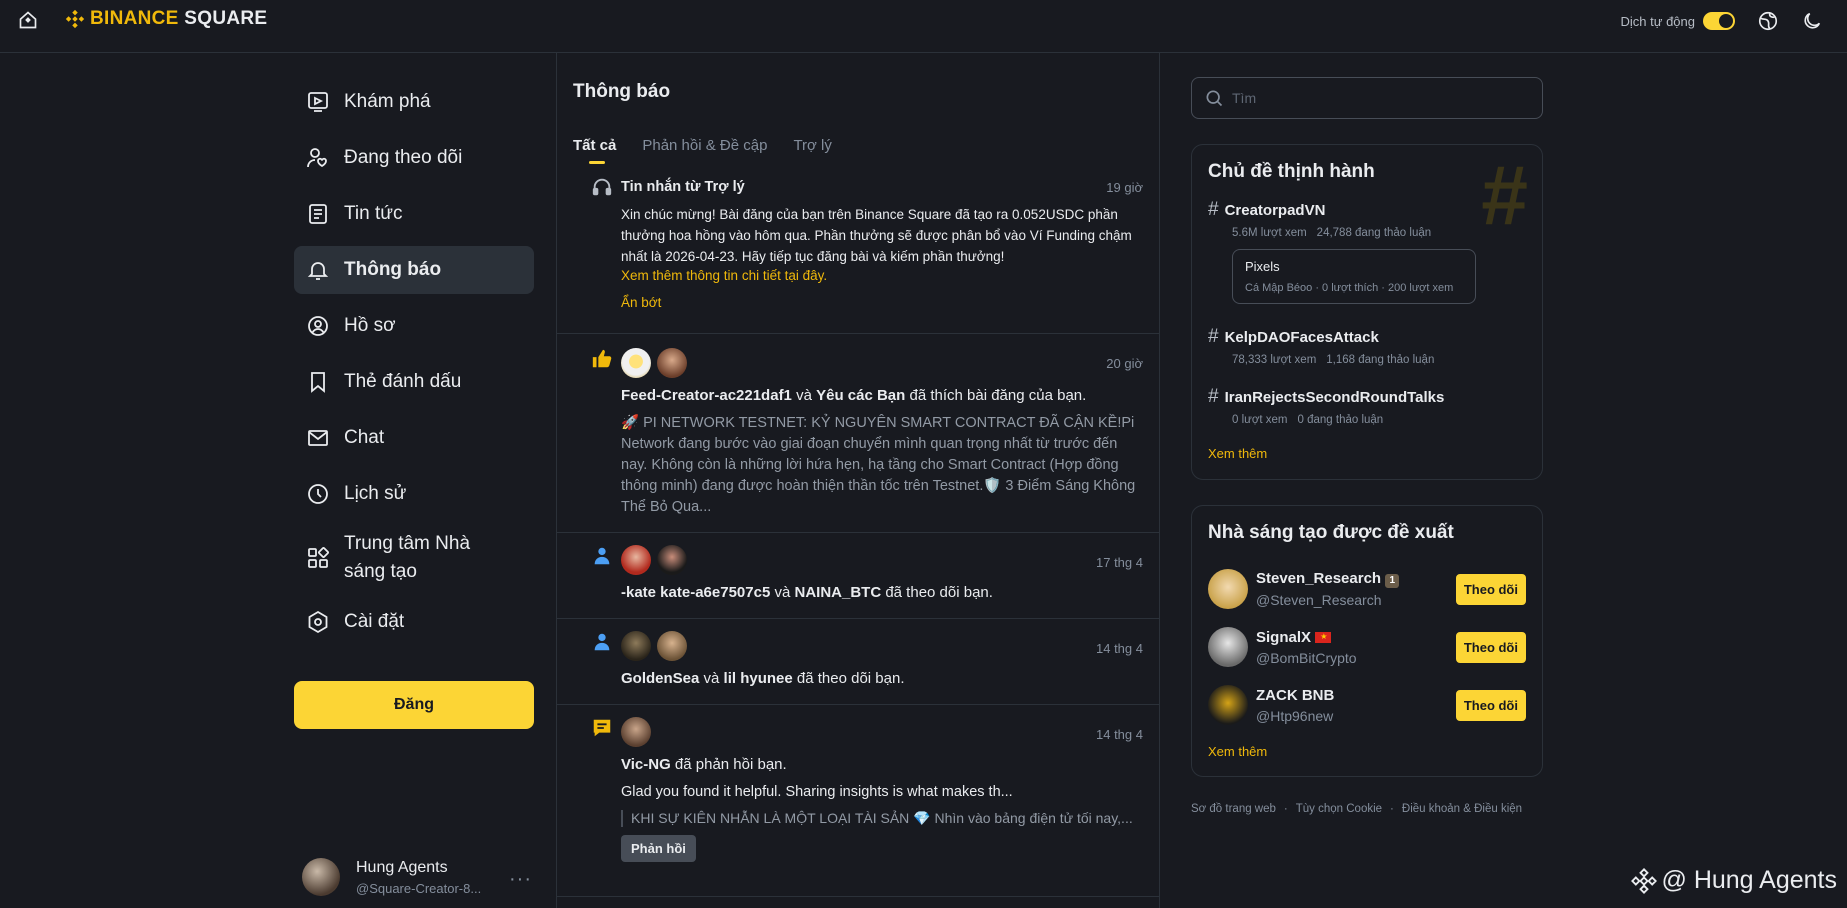  I want to click on headset-icon, so click(602, 187).